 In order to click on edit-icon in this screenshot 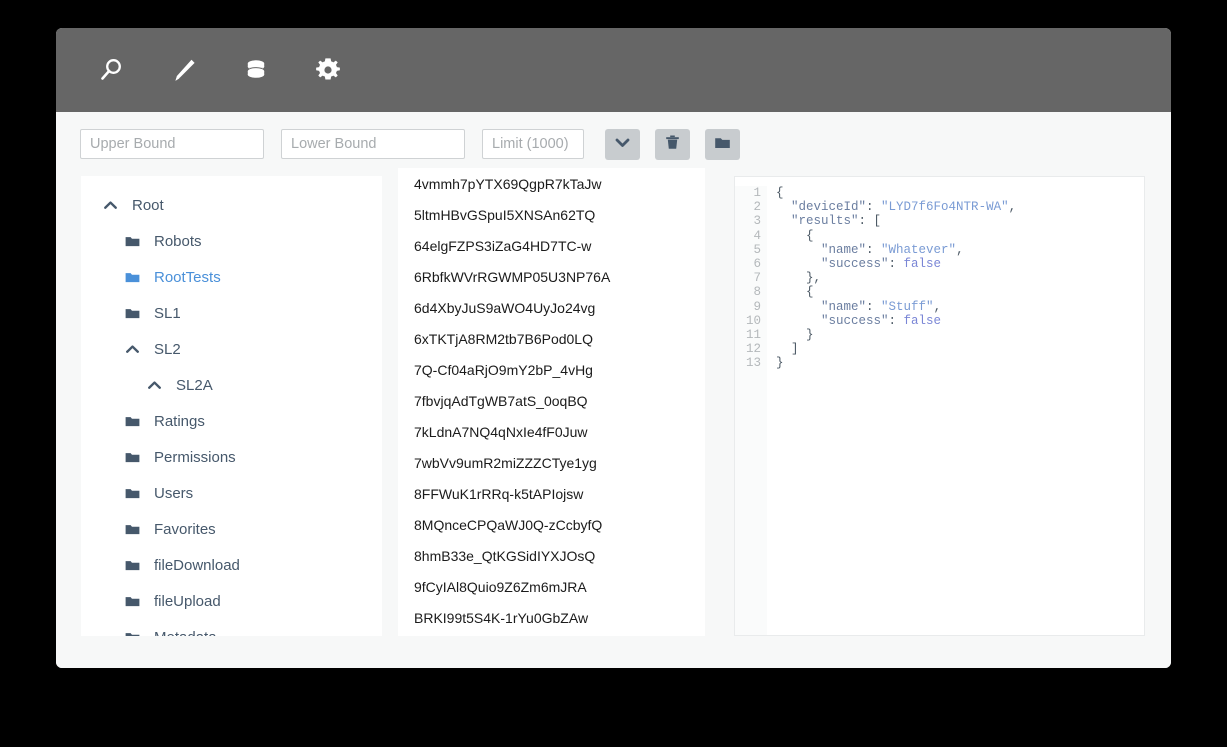, I will do `click(184, 70)`.